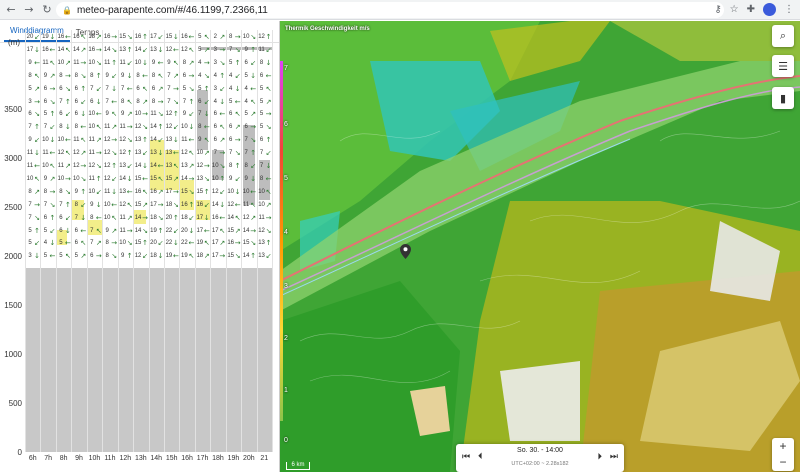 The width and height of the screenshot is (800, 472). What do you see at coordinates (286, 390) in the screenshot?
I see `thermal-scale-number: 1` at bounding box center [286, 390].